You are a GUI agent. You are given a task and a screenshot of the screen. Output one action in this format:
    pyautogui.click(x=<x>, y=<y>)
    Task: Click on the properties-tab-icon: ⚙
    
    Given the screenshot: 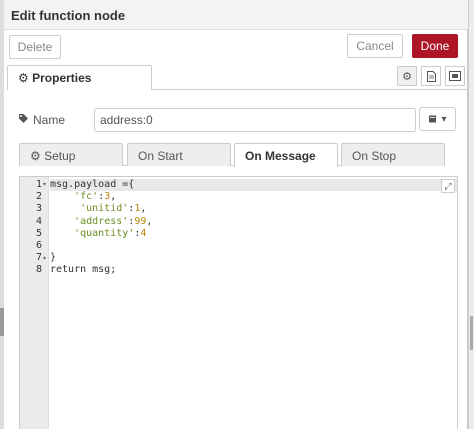 What is the action you would take?
    pyautogui.click(x=407, y=76)
    